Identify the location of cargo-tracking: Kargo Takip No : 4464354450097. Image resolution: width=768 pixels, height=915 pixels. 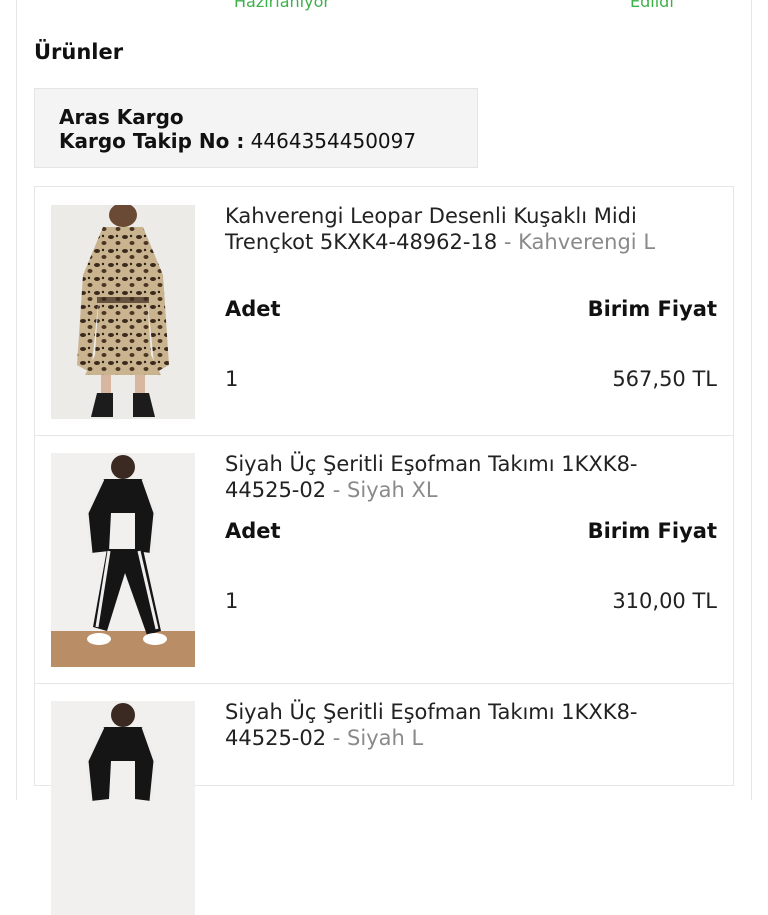
(268, 141).